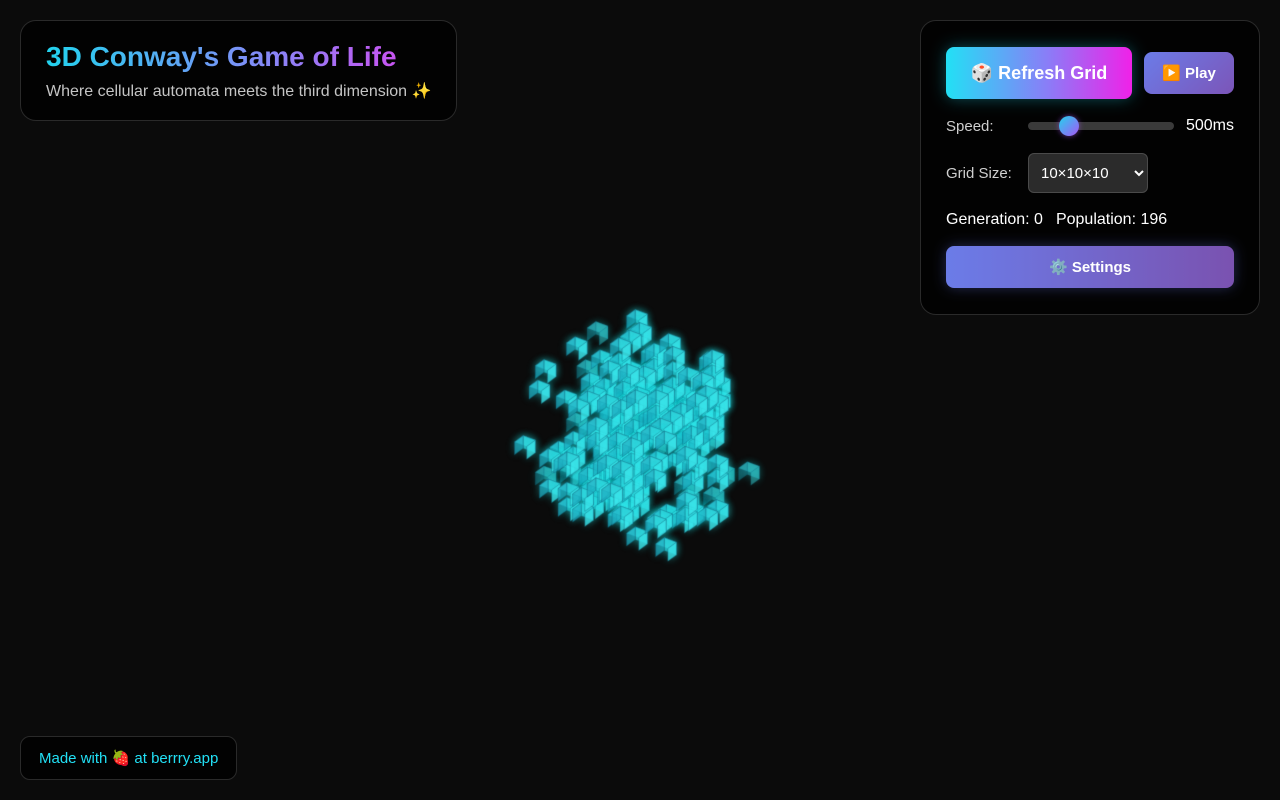  I want to click on grid-size-row: Grid Size: 10×10×10, so click(1090, 173).